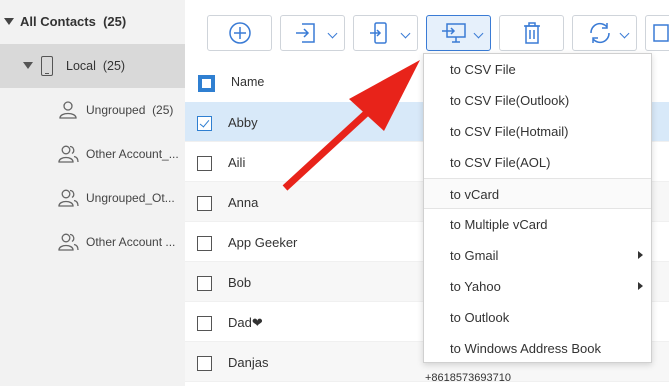 The height and width of the screenshot is (386, 669). What do you see at coordinates (537, 224) in the screenshot?
I see `menu-item-multiple-vcard: to Multiple vCard` at bounding box center [537, 224].